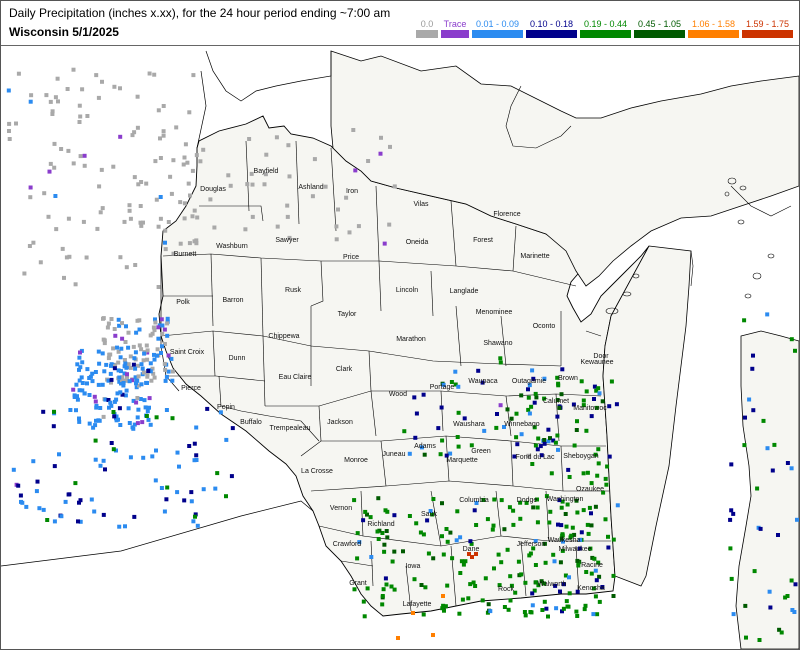  I want to click on county-label: Burnett, so click(185, 254).